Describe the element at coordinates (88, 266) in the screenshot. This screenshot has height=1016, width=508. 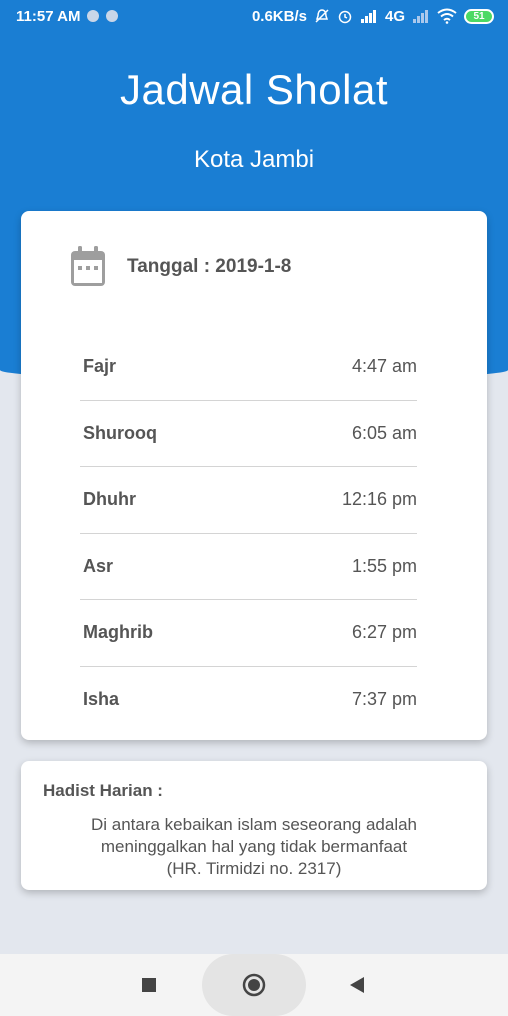
I see `calendar-icon` at that location.